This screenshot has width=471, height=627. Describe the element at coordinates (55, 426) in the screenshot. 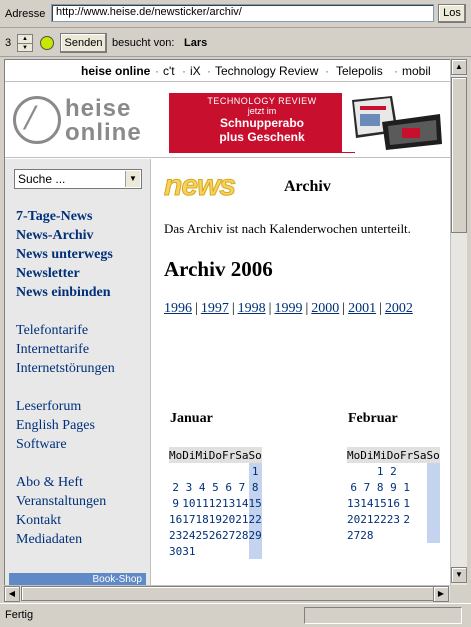

I see `sidebar-link-english-pages: English Pages` at that location.